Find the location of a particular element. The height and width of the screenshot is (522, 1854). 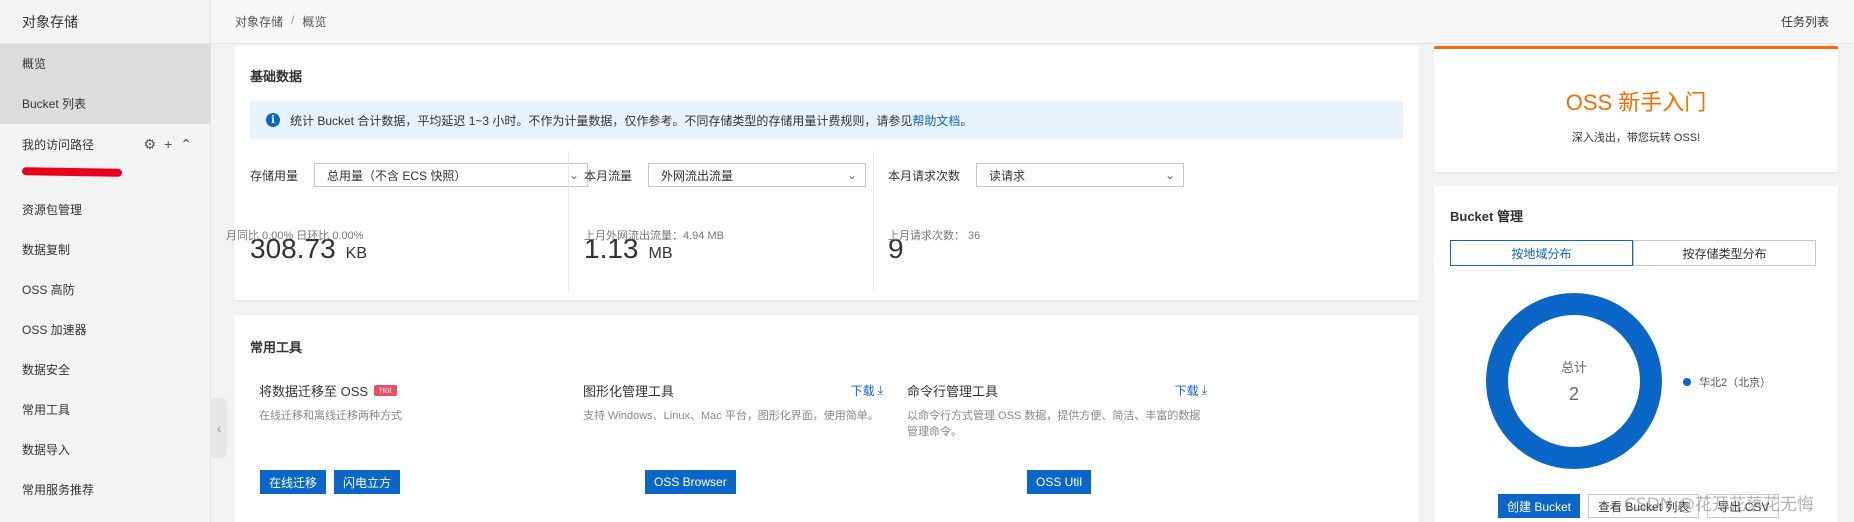

oss-browser-button: OSS Browser is located at coordinates (690, 482).